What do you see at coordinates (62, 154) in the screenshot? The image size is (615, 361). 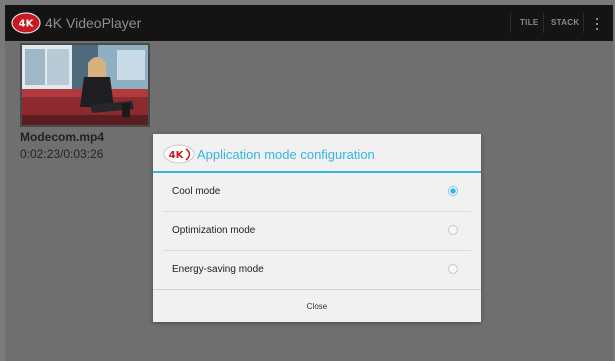 I see `video-time: 0:02:23/0:03:26` at bounding box center [62, 154].